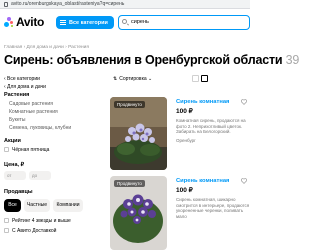  What do you see at coordinates (18, 192) in the screenshot?
I see `sellers-heading: Продавцы` at bounding box center [18, 192].